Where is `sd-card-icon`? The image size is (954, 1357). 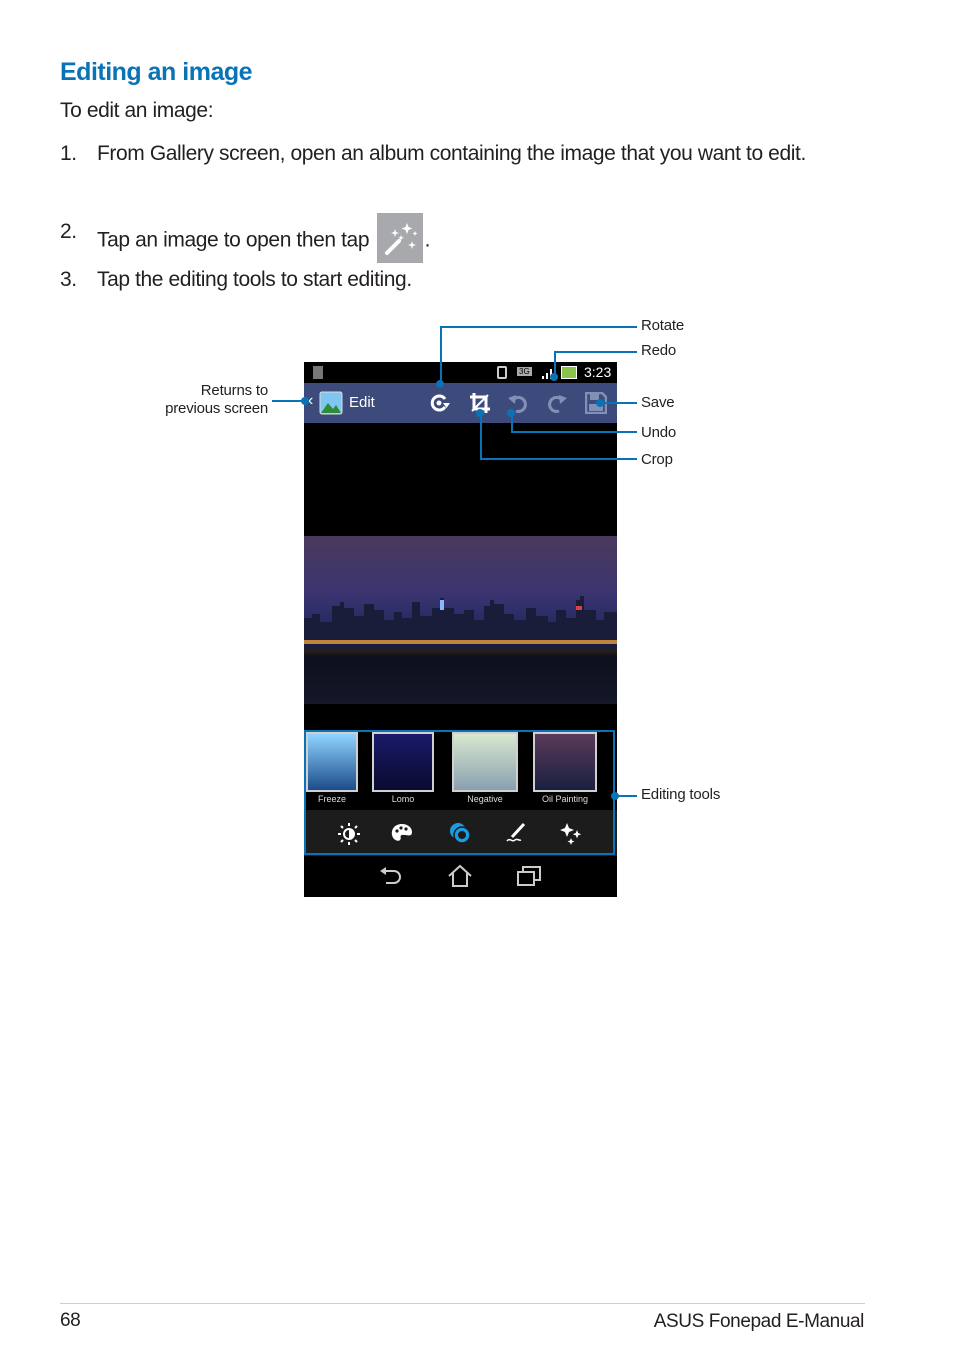 sd-card-icon is located at coordinates (318, 372).